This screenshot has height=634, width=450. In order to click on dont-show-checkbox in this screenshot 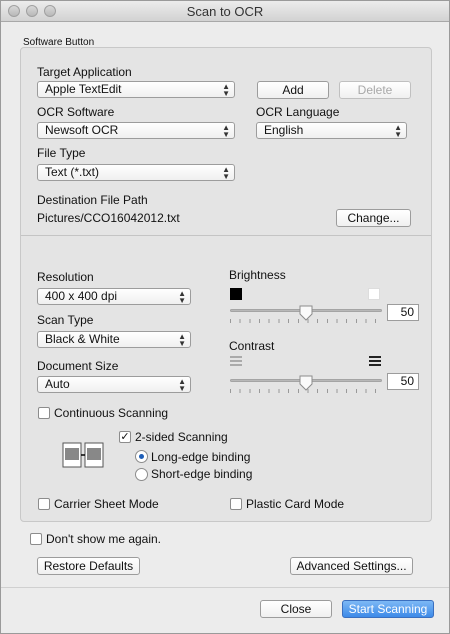, I will do `click(36, 539)`.